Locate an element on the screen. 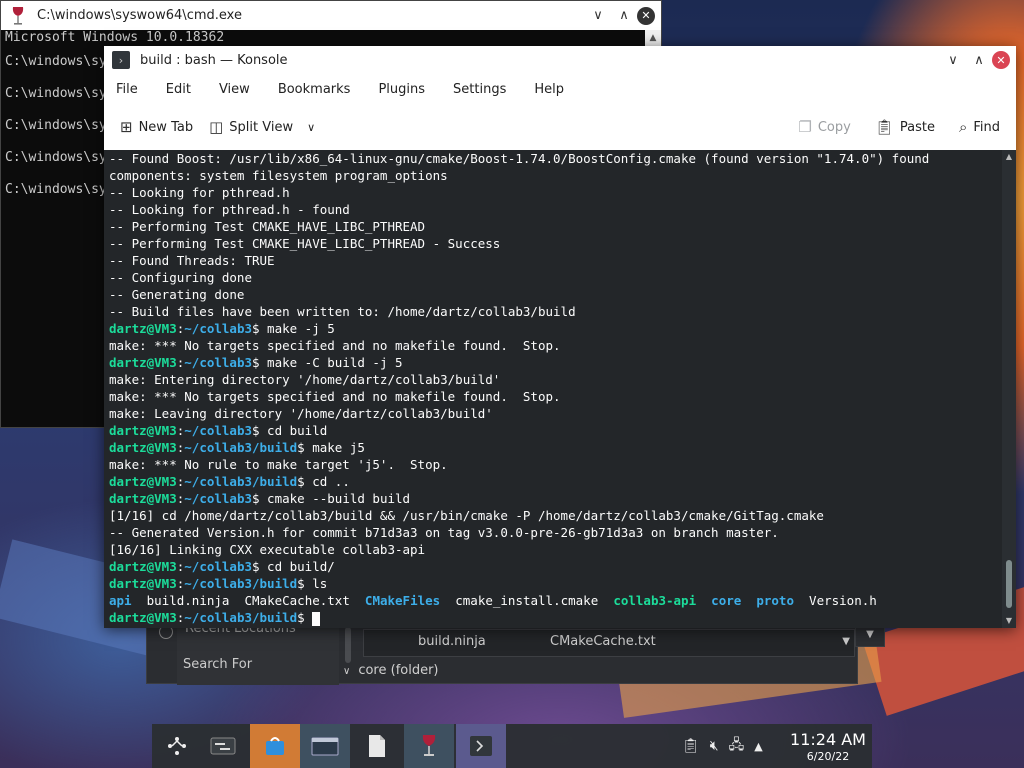  split-view-icon: ◫ is located at coordinates (216, 127).